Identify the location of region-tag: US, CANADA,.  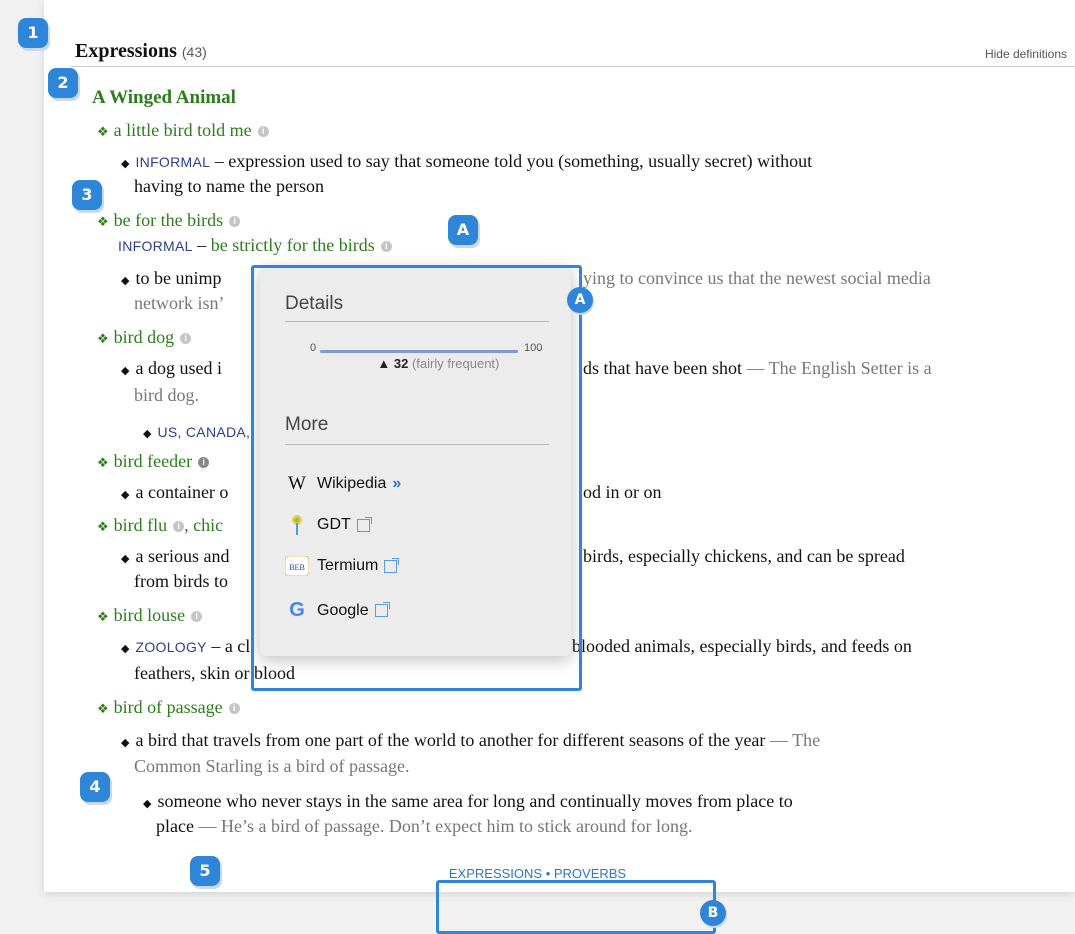
(204, 432).